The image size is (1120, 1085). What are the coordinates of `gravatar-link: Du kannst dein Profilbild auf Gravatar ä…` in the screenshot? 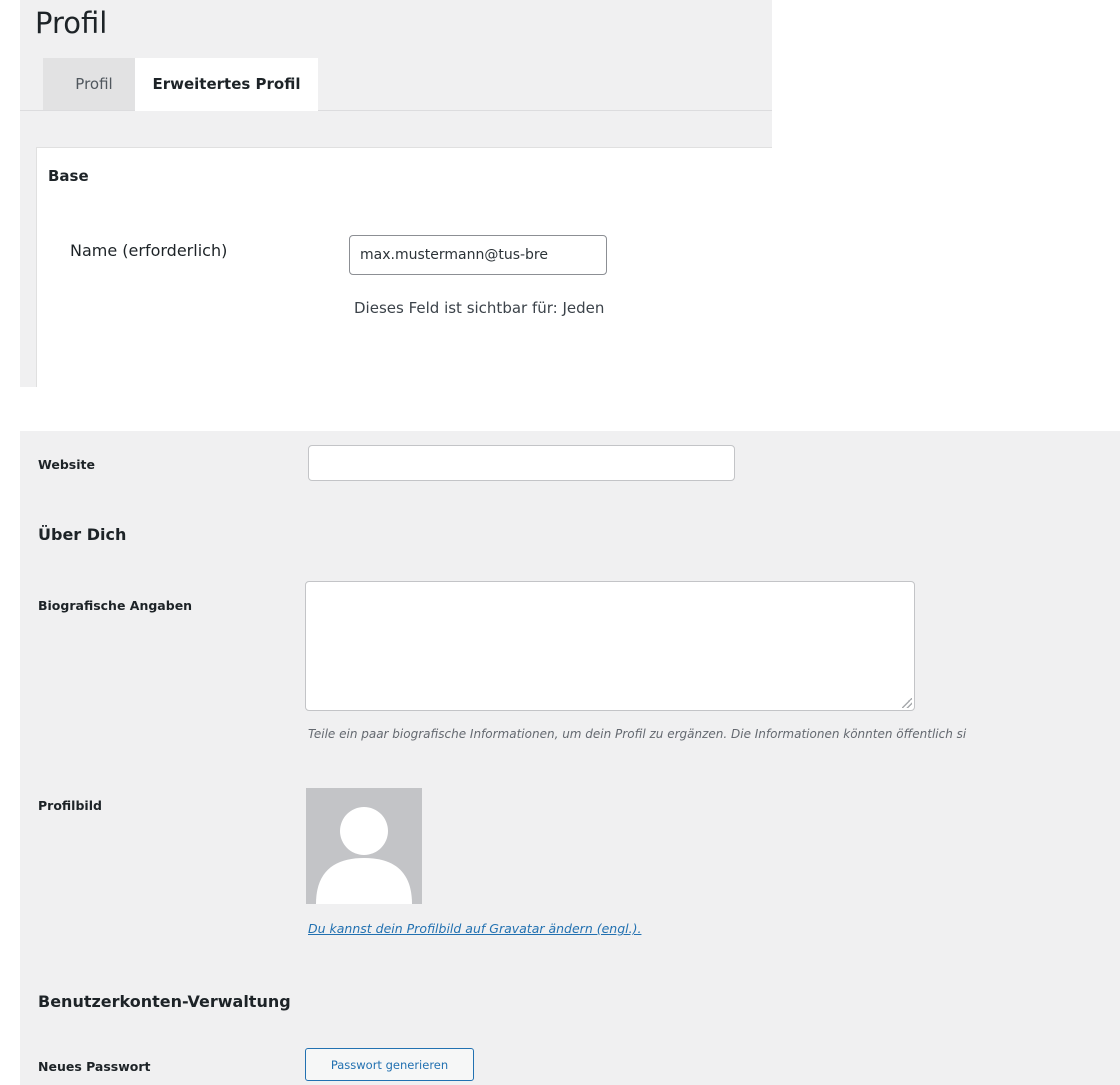 It's located at (474, 928).